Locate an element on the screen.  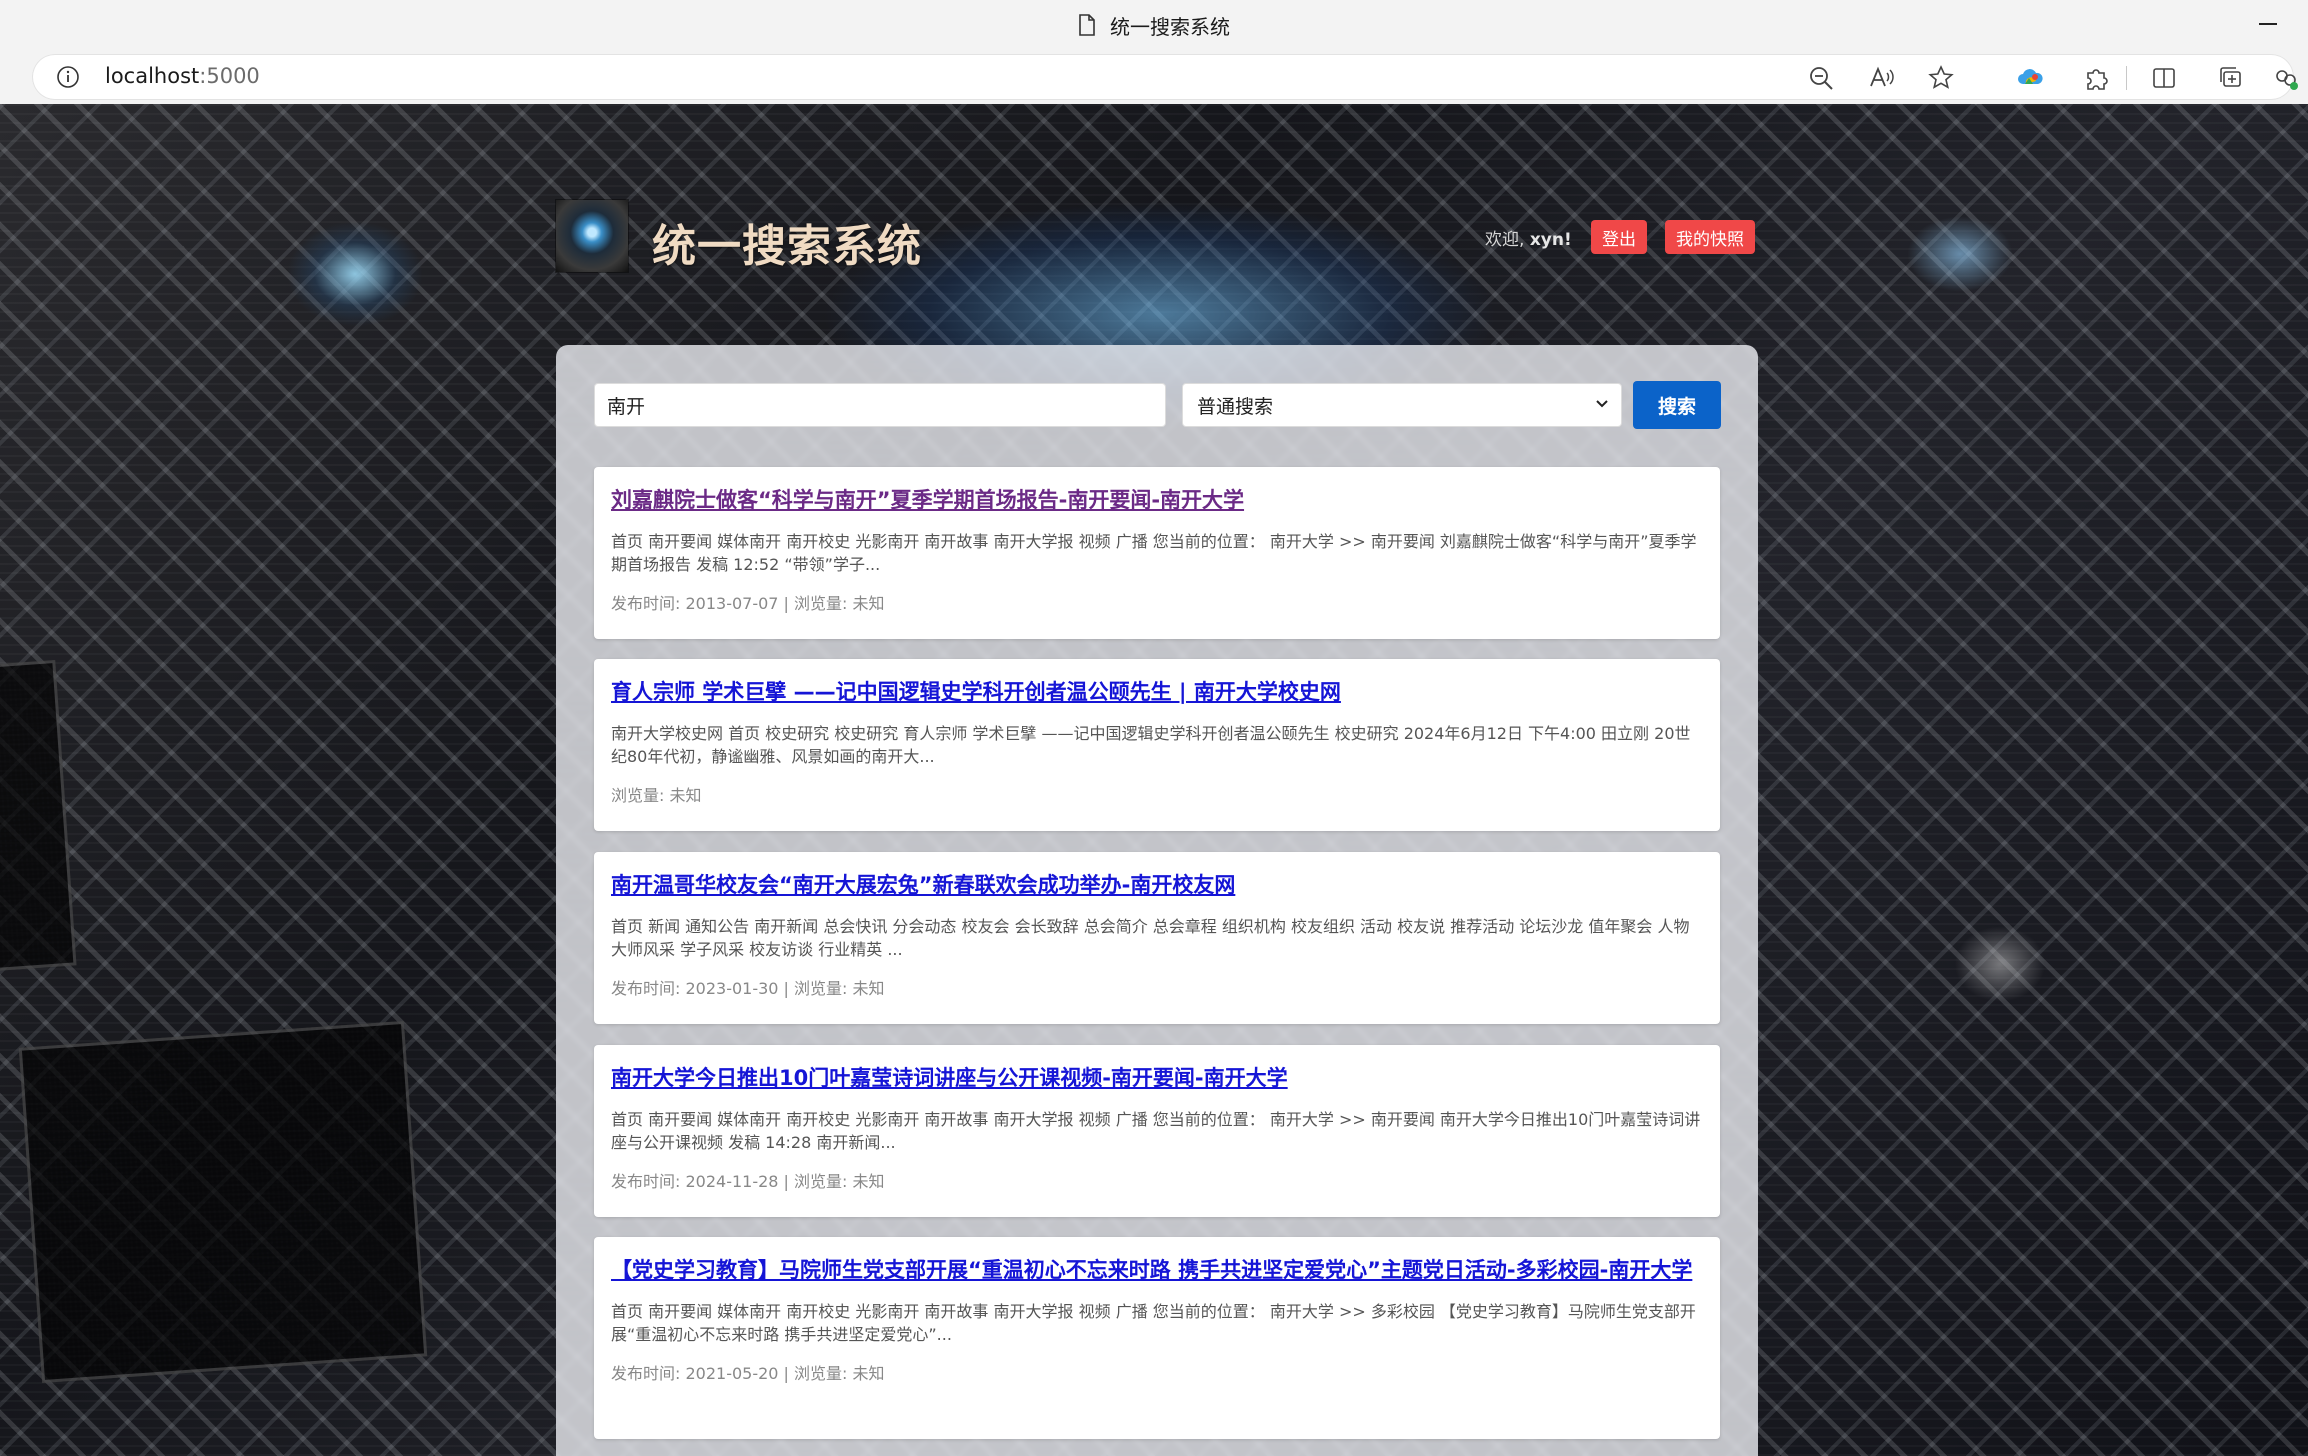
split-screen-icon is located at coordinates (2164, 78).